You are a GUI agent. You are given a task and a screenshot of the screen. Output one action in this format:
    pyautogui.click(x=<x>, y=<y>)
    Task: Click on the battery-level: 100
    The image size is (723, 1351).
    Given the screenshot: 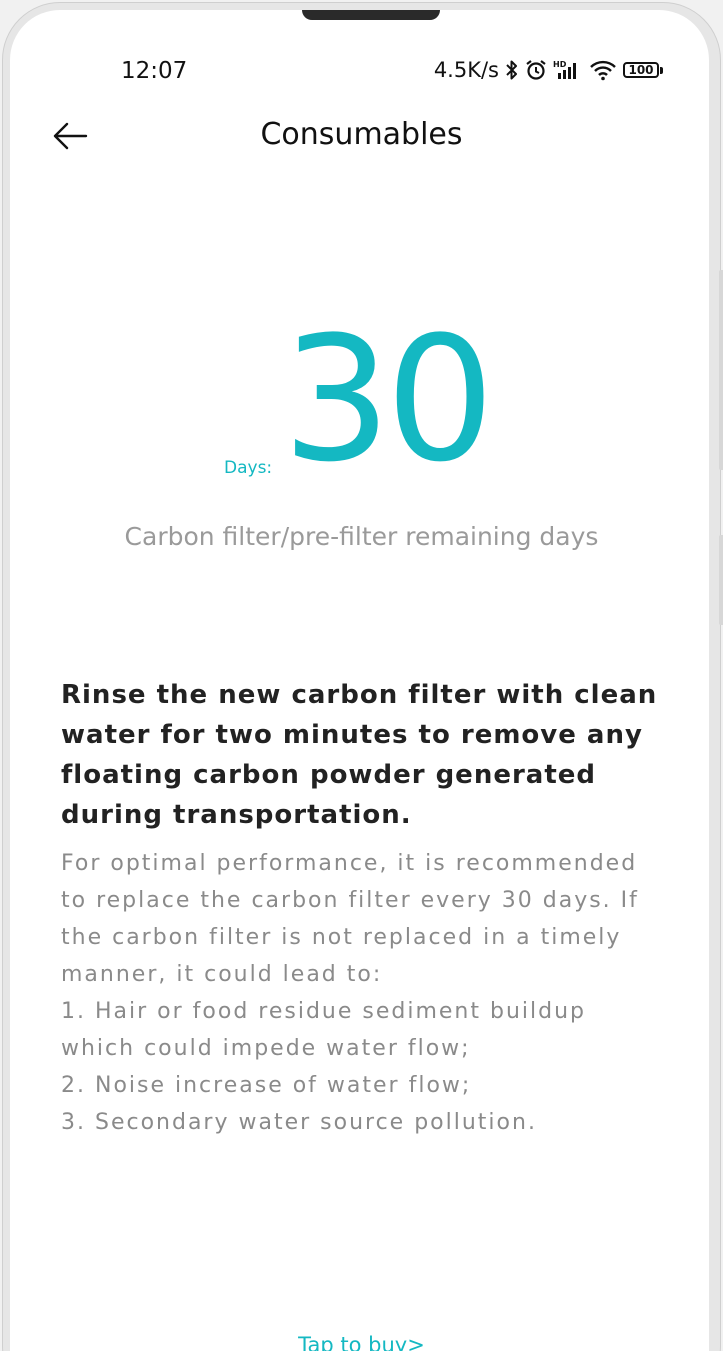 What is the action you would take?
    pyautogui.click(x=641, y=70)
    